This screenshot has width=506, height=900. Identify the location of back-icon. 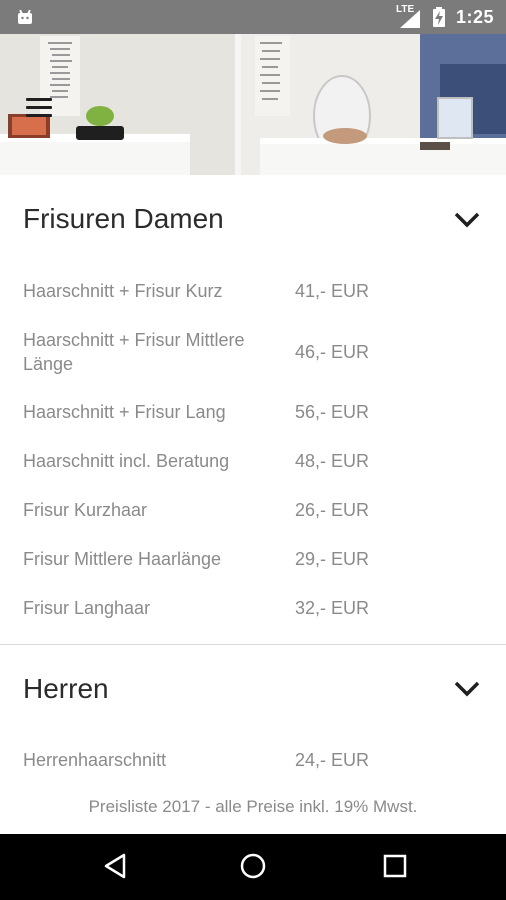
(115, 866).